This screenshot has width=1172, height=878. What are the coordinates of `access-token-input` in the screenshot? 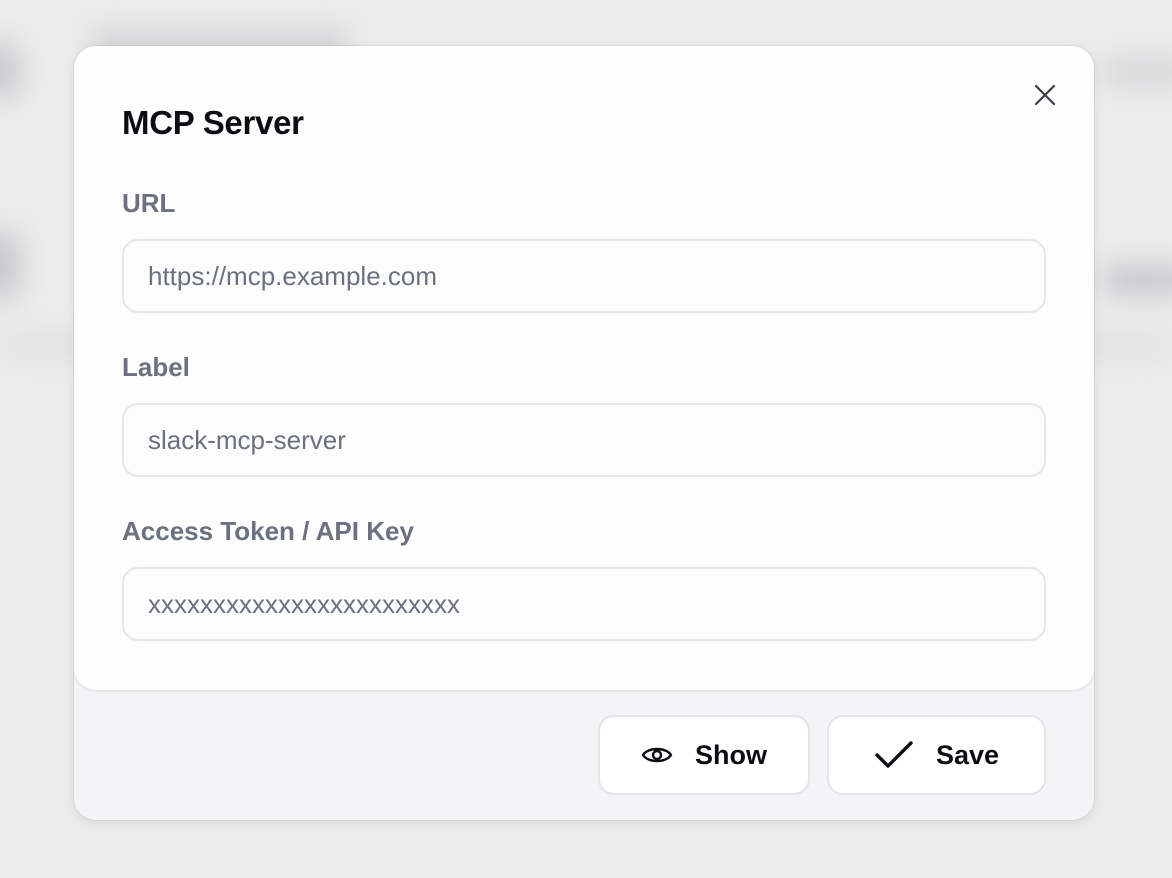 It's located at (584, 604).